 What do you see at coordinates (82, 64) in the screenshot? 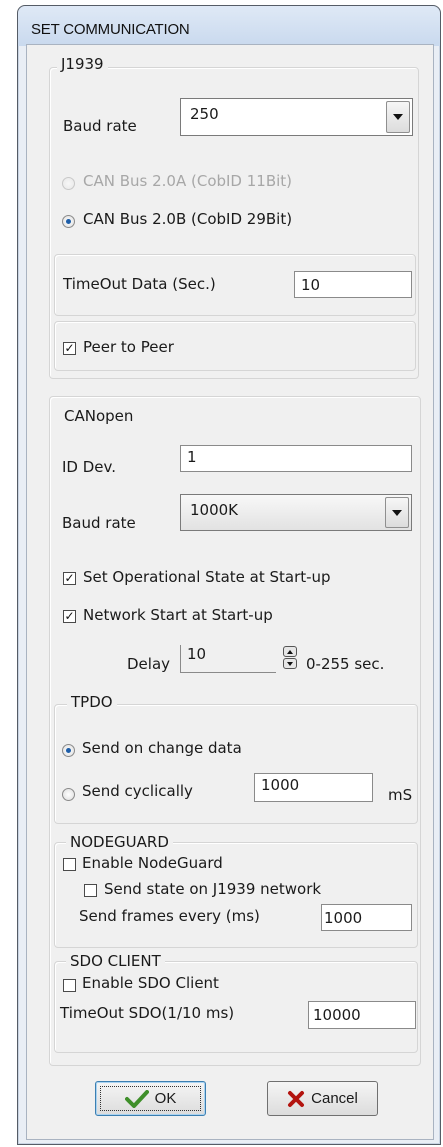
I see `j1939-legend: J1939` at bounding box center [82, 64].